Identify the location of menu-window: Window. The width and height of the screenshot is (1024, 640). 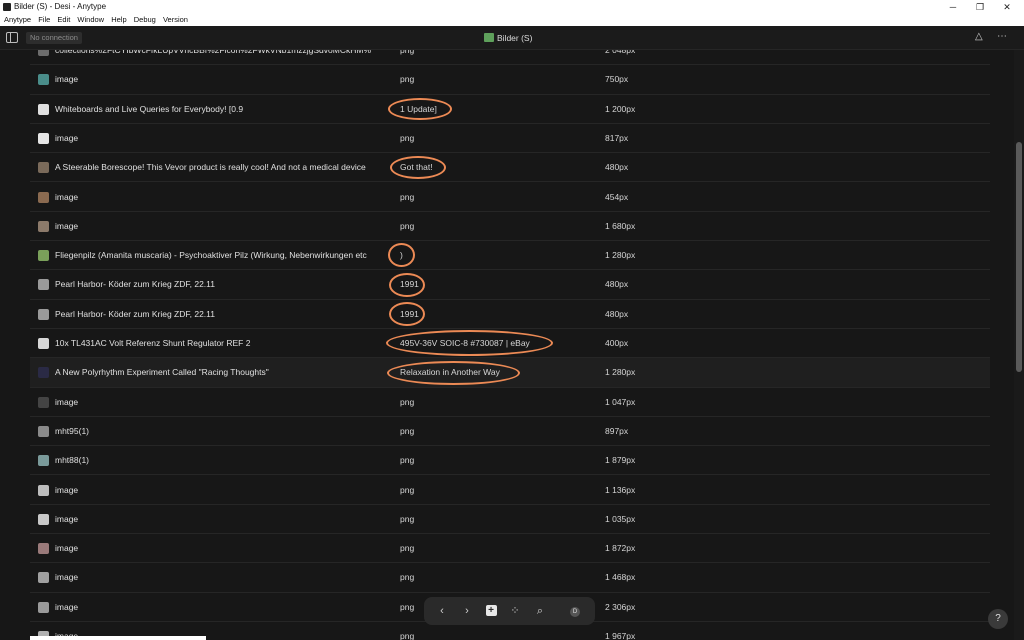
(90, 20).